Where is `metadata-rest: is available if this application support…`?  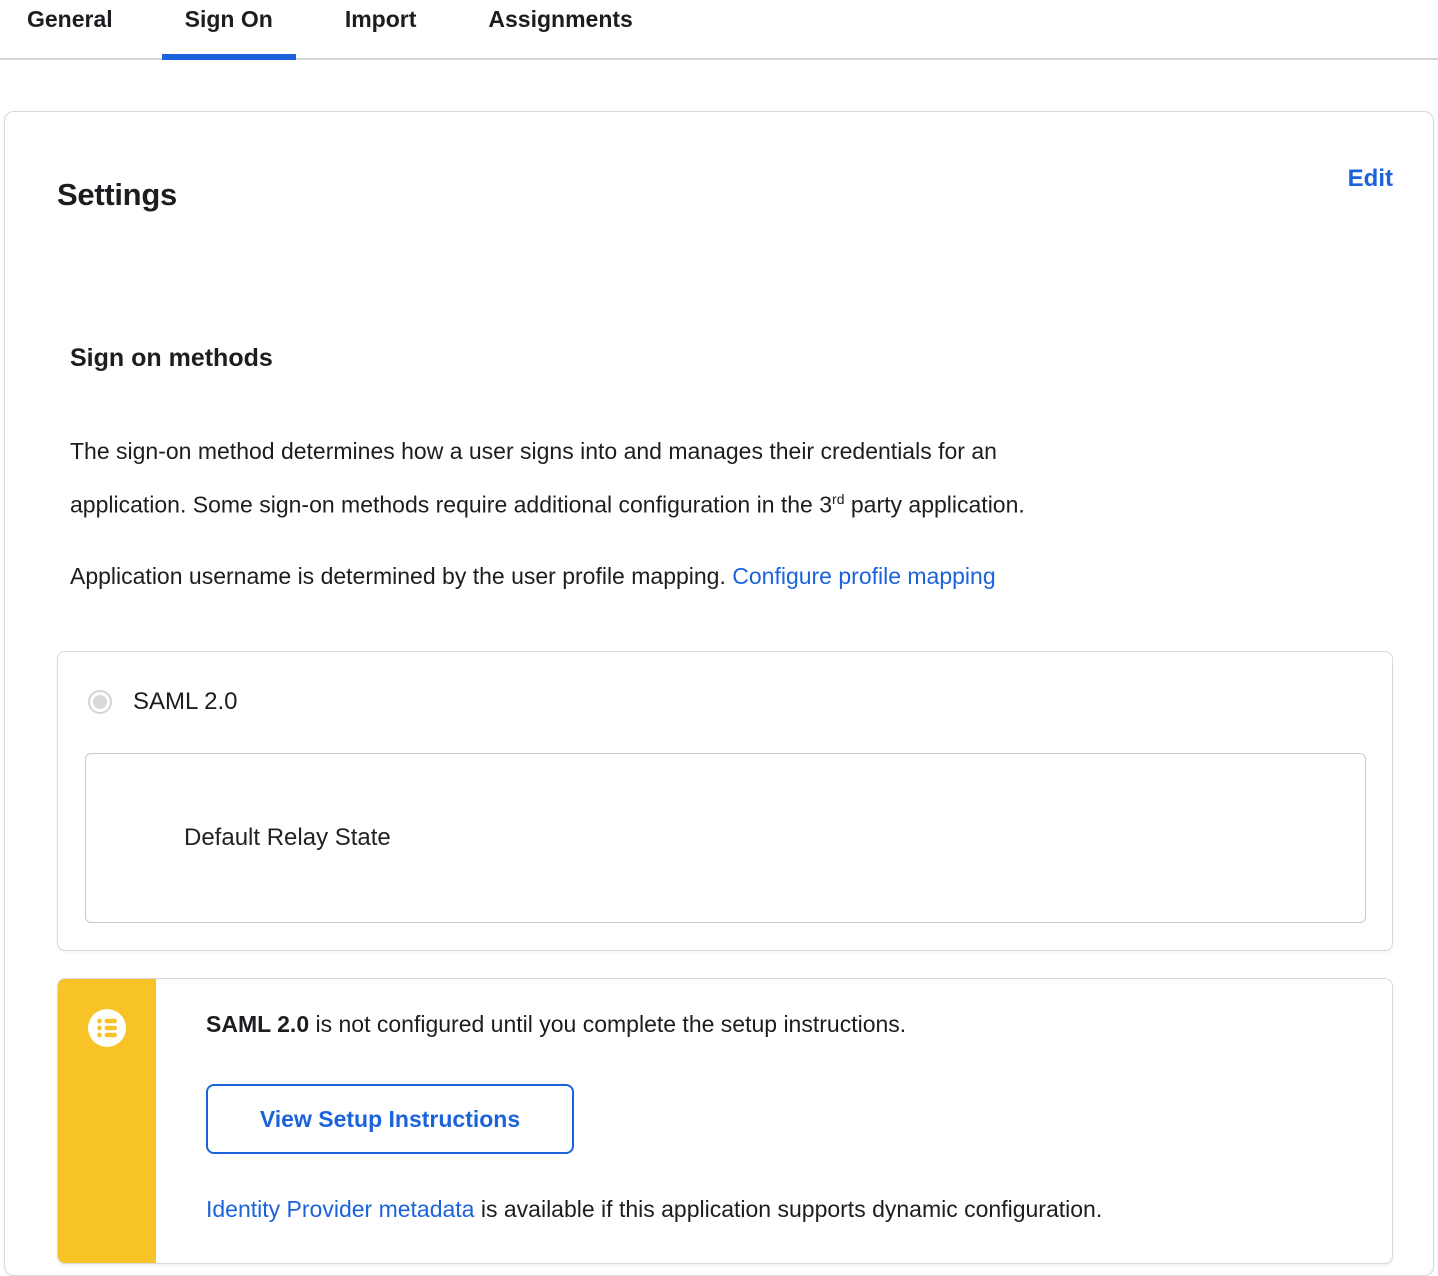
metadata-rest: is available if this application support… is located at coordinates (788, 1209).